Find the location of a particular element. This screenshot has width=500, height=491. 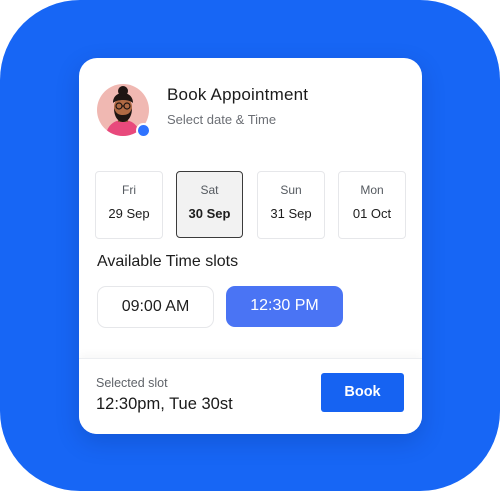

time-slots-heading: Available Time slots is located at coordinates (168, 261).